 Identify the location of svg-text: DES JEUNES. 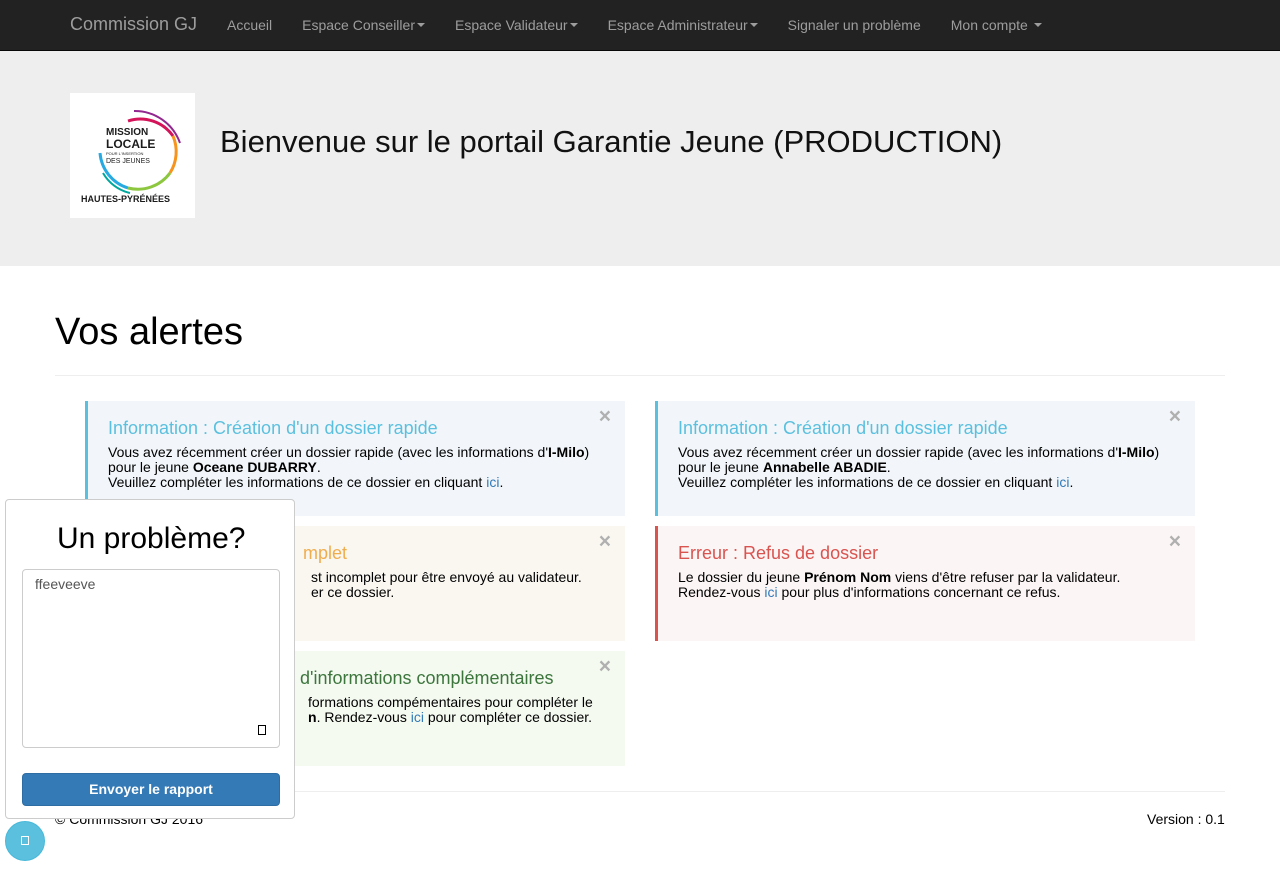
(128, 161).